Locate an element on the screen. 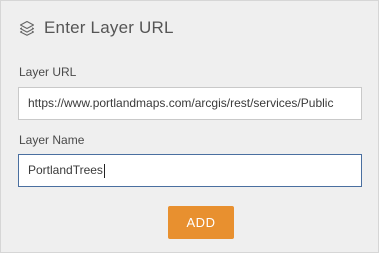 This screenshot has height=253, width=379. layer-name-input: PortlandTrees is located at coordinates (190, 170).